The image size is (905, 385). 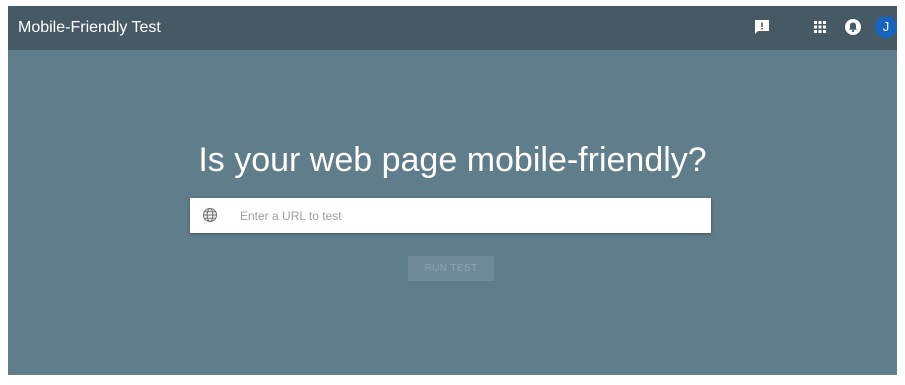 What do you see at coordinates (451, 268) in the screenshot?
I see `run-test-button: RUN TEST` at bounding box center [451, 268].